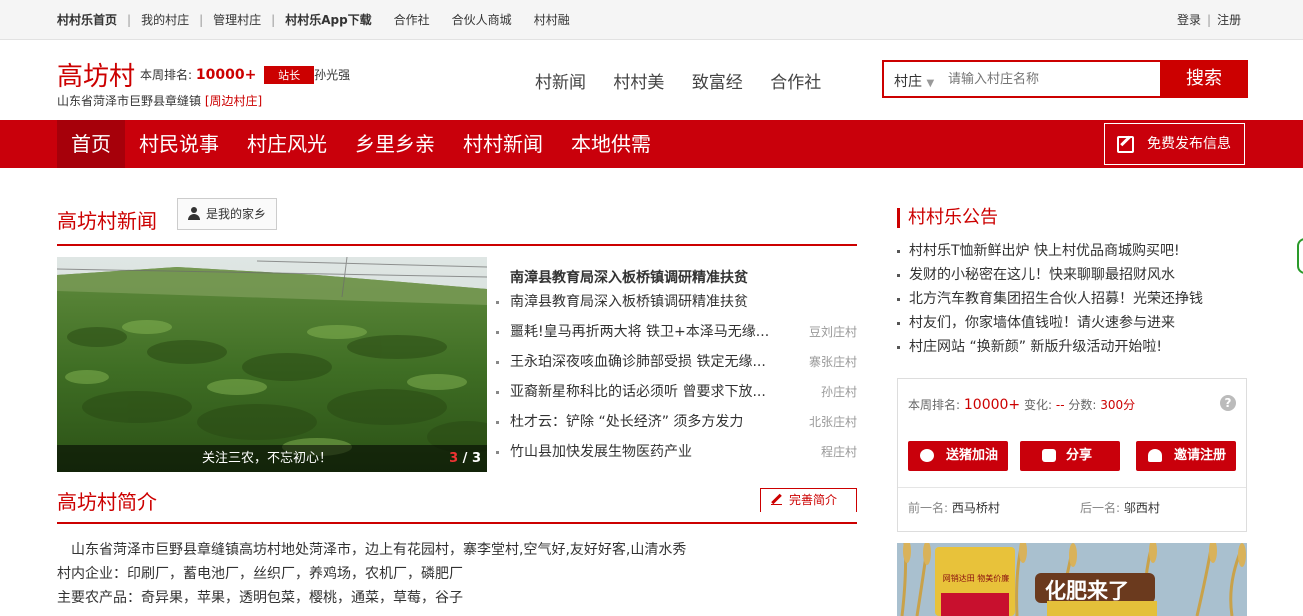  What do you see at coordinates (227, 214) in the screenshot?
I see `hometown-button: 是我的家乡` at bounding box center [227, 214].